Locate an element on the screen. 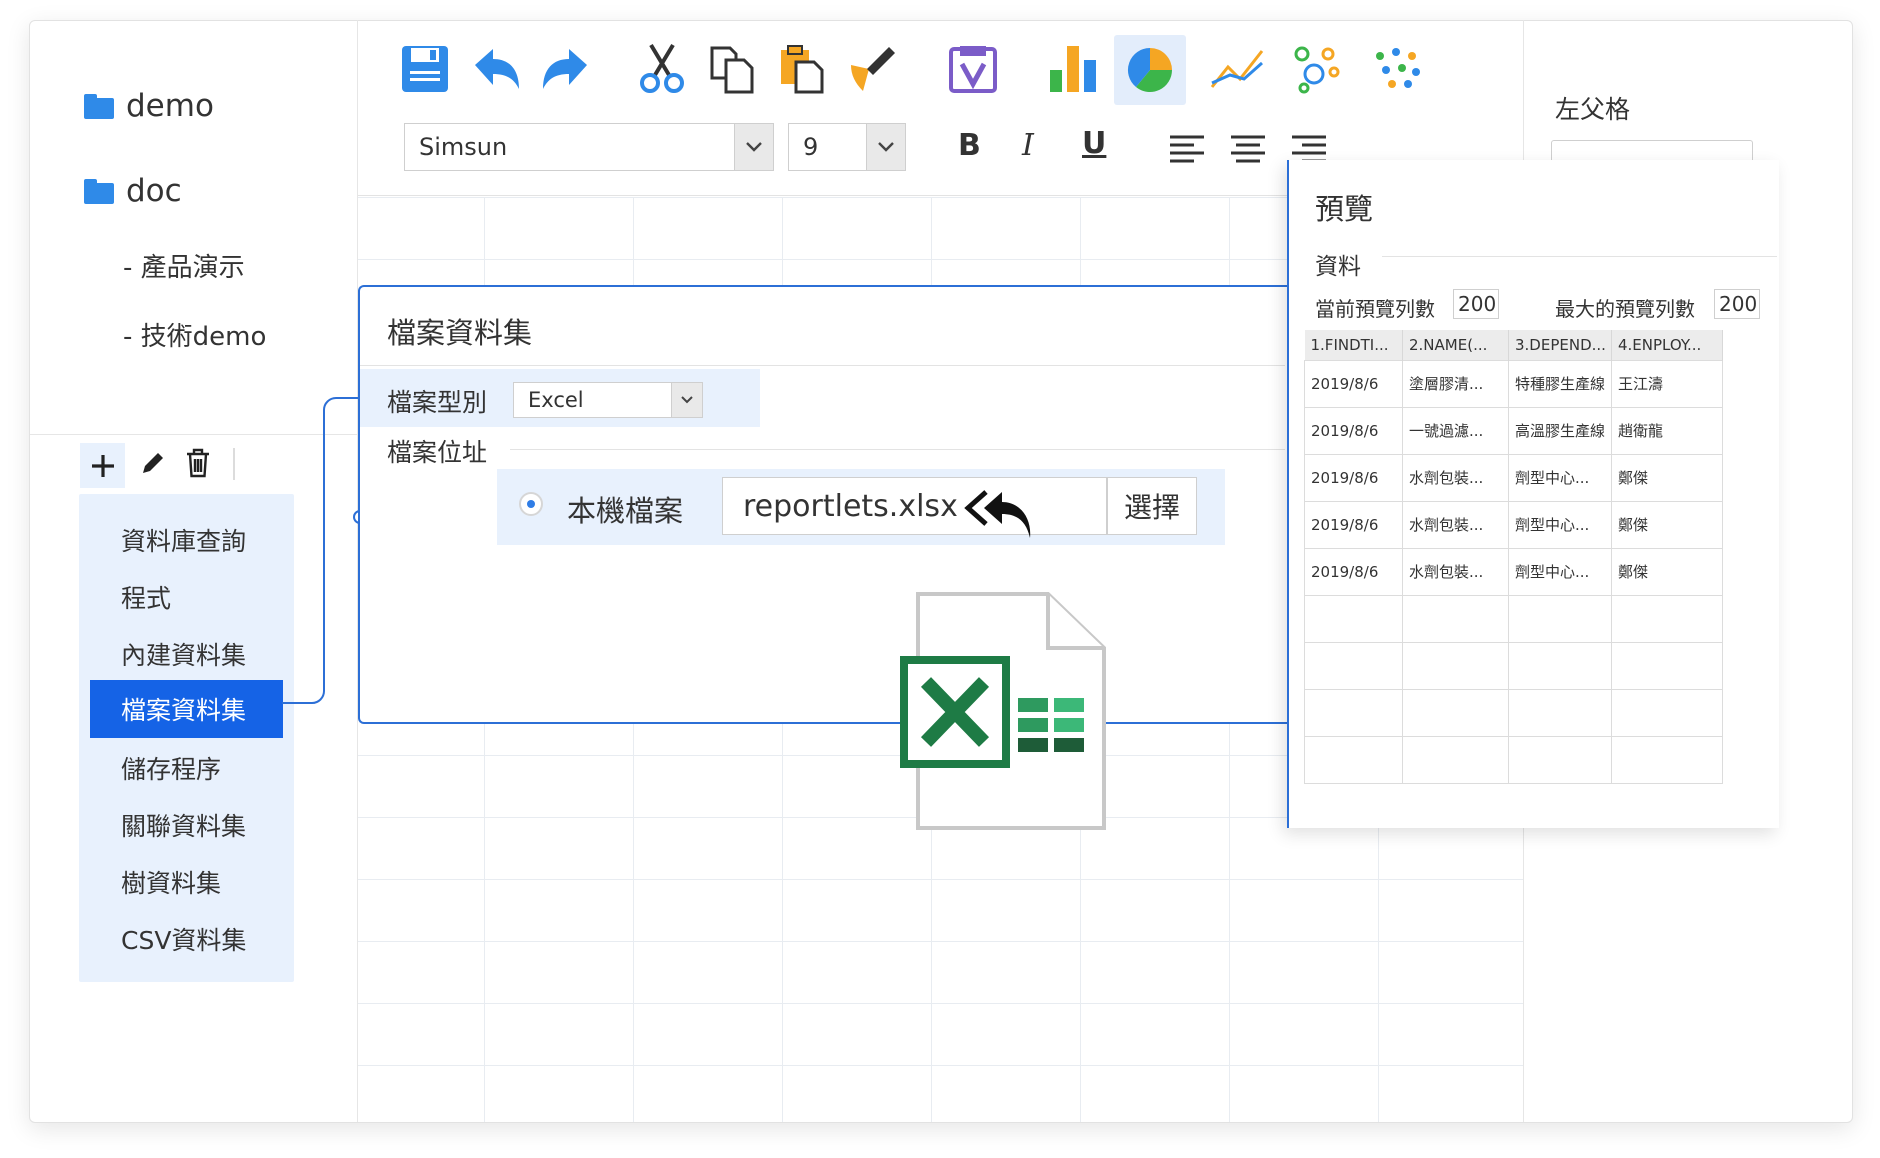 The image size is (1880, 1158). align-left-button is located at coordinates (1187, 149).